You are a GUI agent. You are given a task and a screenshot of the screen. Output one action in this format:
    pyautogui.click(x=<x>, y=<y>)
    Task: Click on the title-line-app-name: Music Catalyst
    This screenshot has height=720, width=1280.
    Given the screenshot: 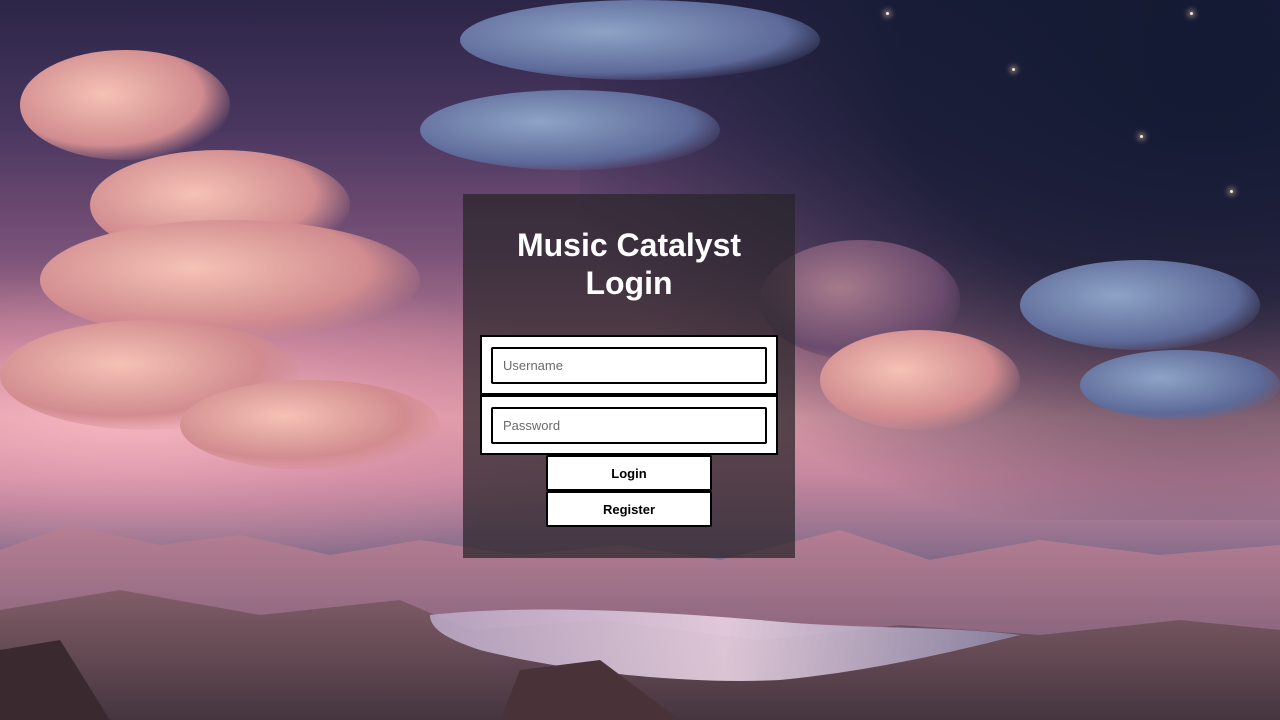 What is the action you would take?
    pyautogui.click(x=629, y=245)
    